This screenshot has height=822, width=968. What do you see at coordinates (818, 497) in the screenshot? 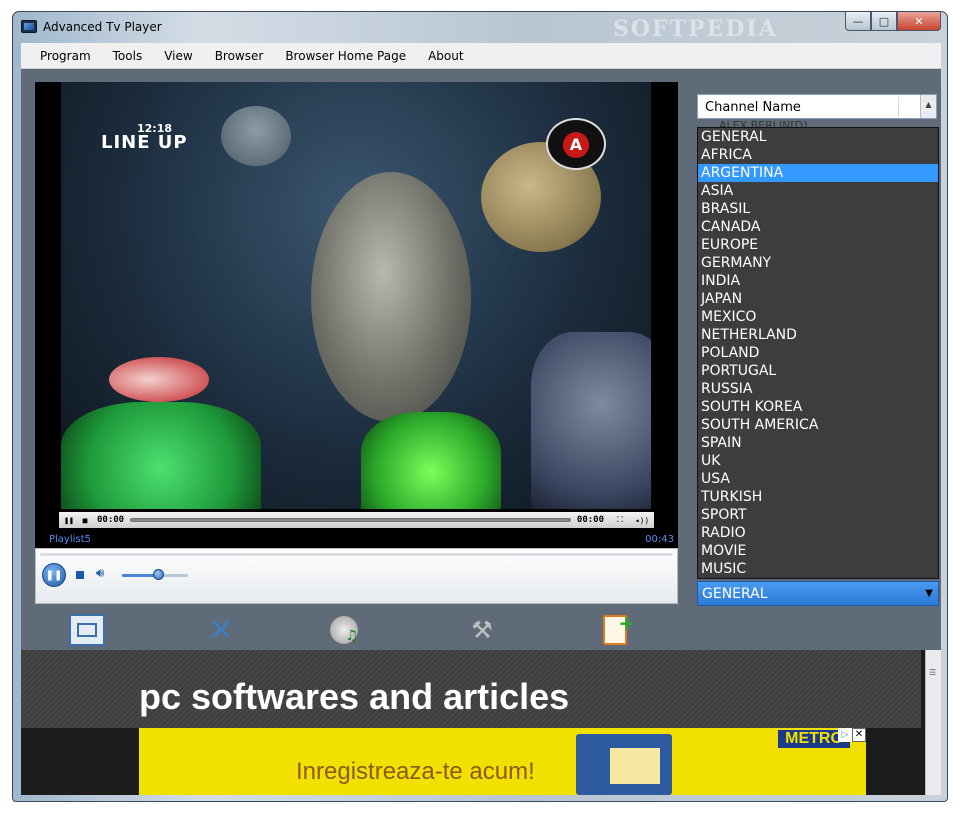
I see `category-option: TURKISH` at bounding box center [818, 497].